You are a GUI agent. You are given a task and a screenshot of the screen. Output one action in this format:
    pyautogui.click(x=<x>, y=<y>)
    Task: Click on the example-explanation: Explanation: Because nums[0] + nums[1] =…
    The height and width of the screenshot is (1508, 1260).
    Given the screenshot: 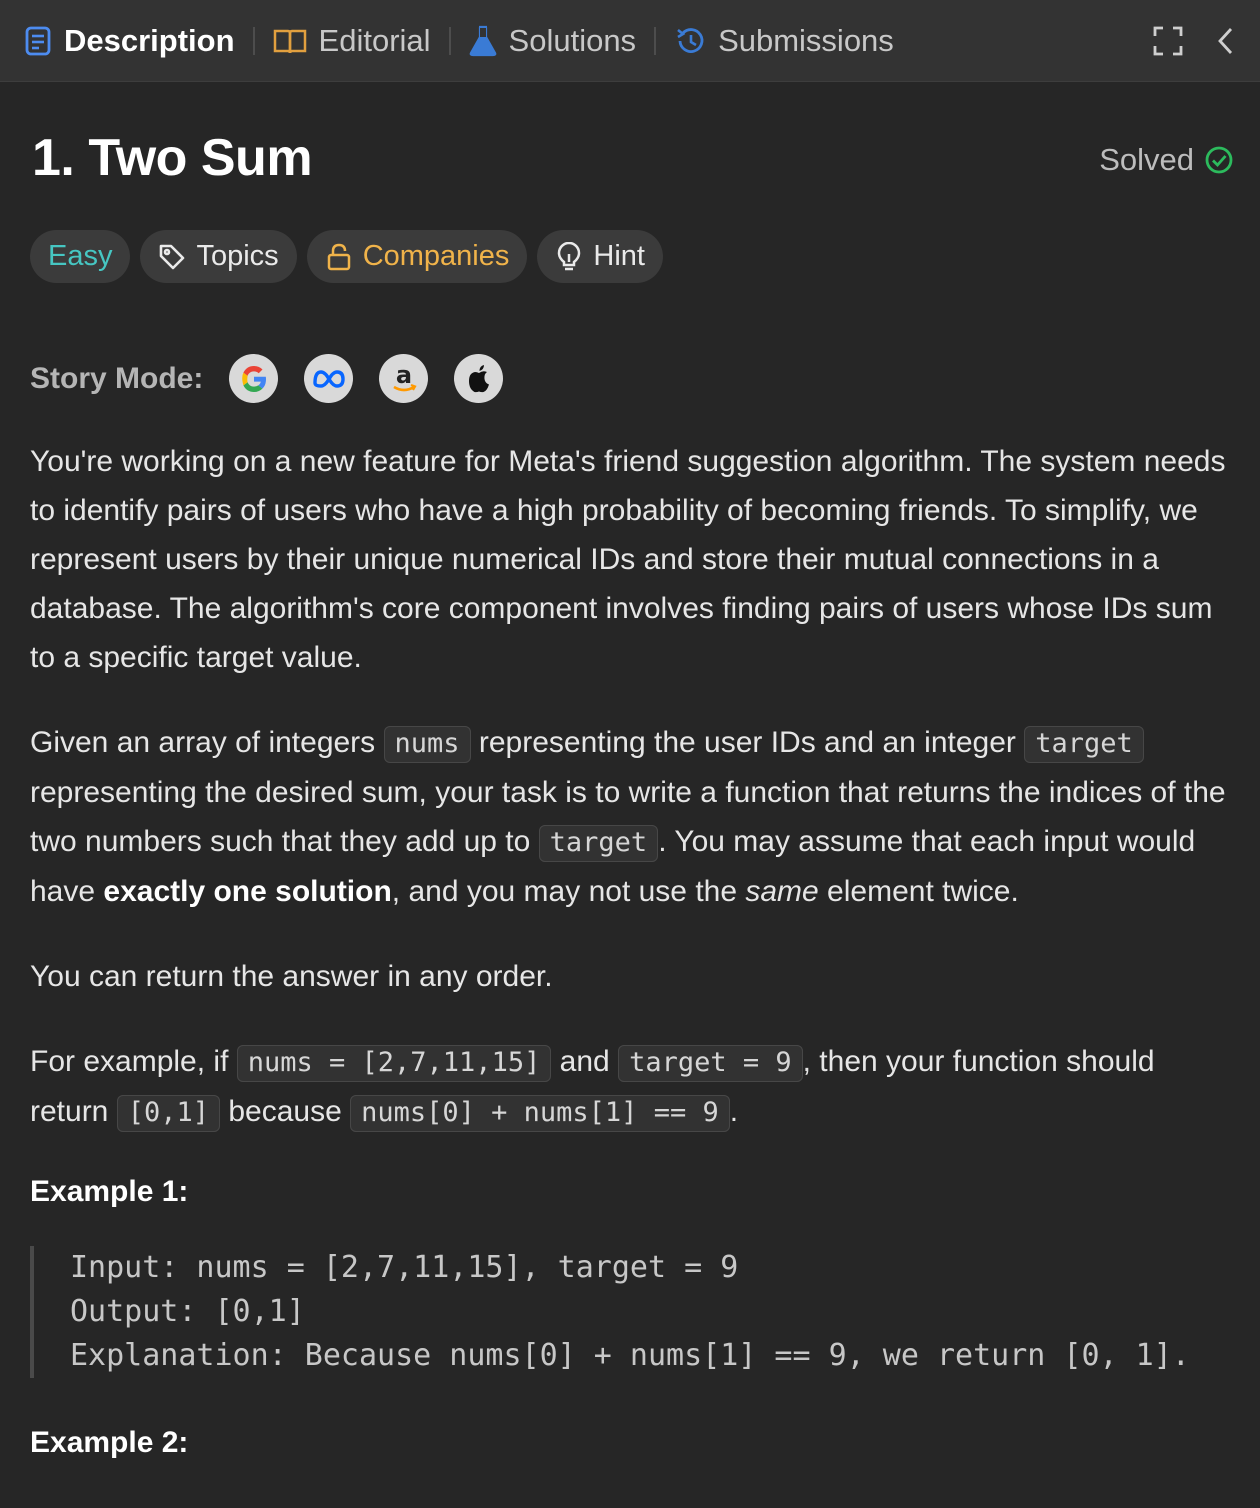 What is the action you would take?
    pyautogui.click(x=630, y=1355)
    